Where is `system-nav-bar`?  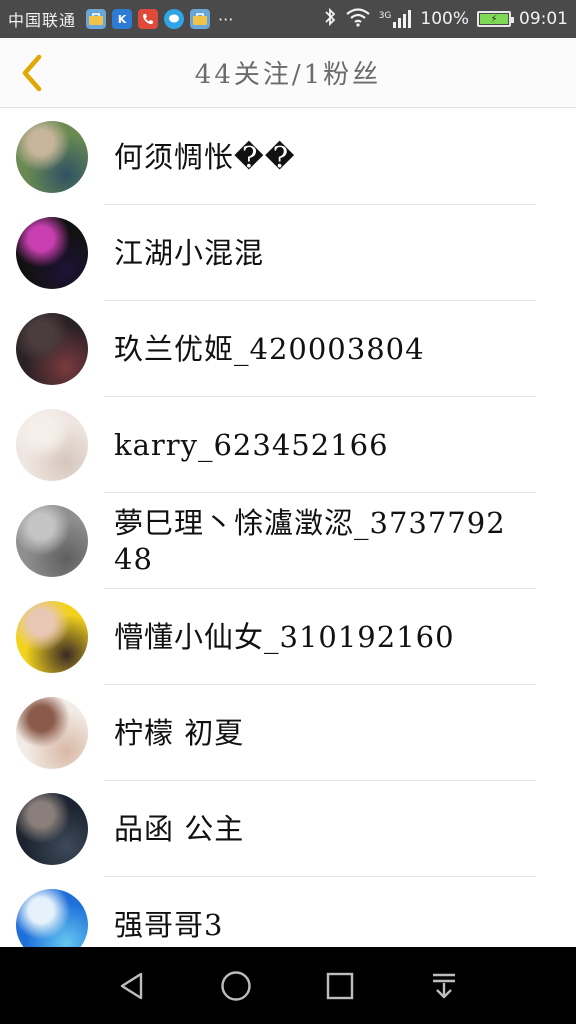
system-nav-bar is located at coordinates (288, 985).